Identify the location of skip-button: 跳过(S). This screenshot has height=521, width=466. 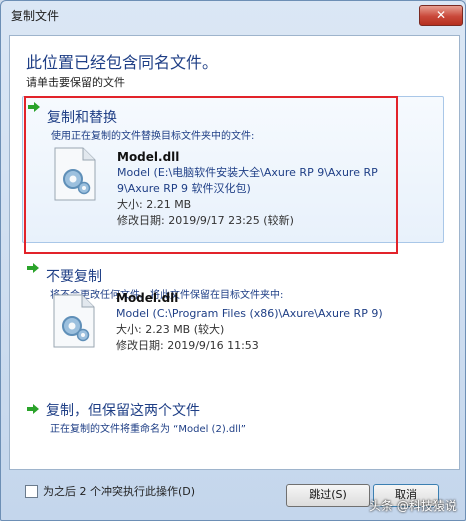
(328, 495).